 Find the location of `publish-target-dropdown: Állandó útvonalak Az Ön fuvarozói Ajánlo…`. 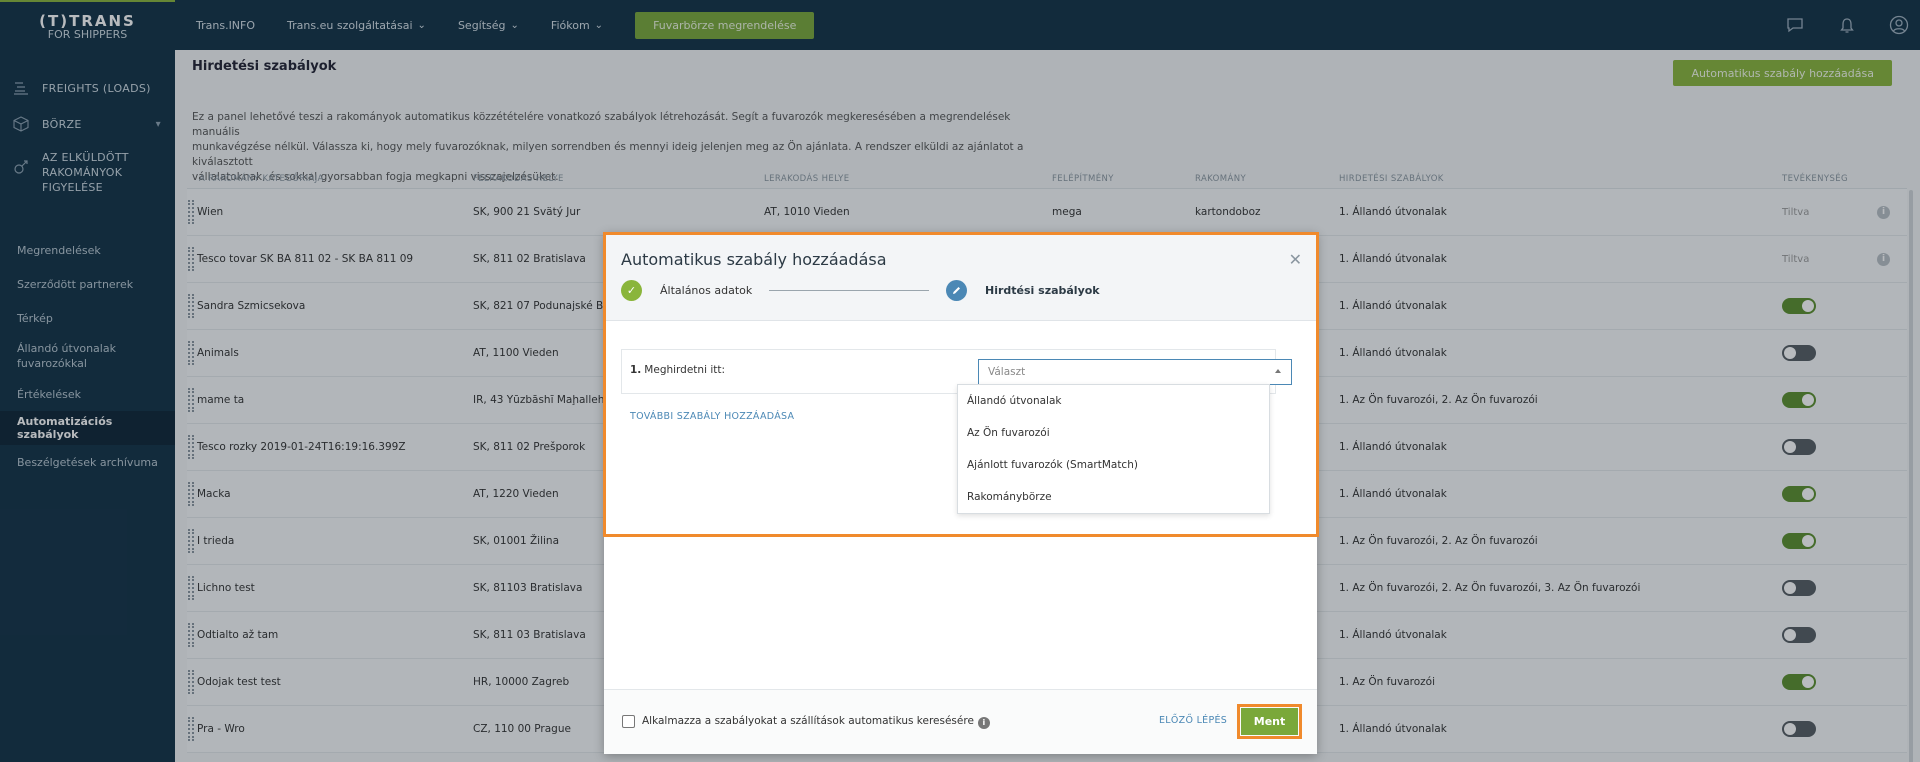

publish-target-dropdown: Állandó útvonalak Az Ön fuvarozói Ajánlo… is located at coordinates (1113, 449).